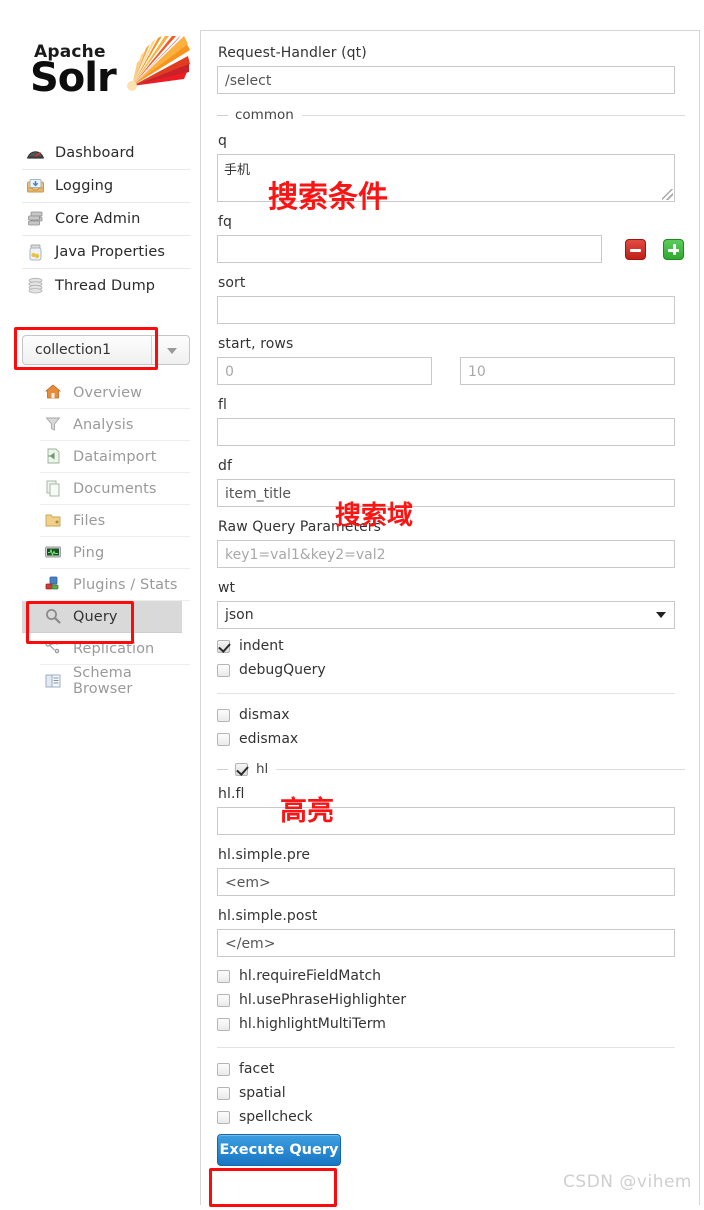 The image size is (704, 1210). I want to click on sidebar-item-label: Analysis, so click(103, 424).